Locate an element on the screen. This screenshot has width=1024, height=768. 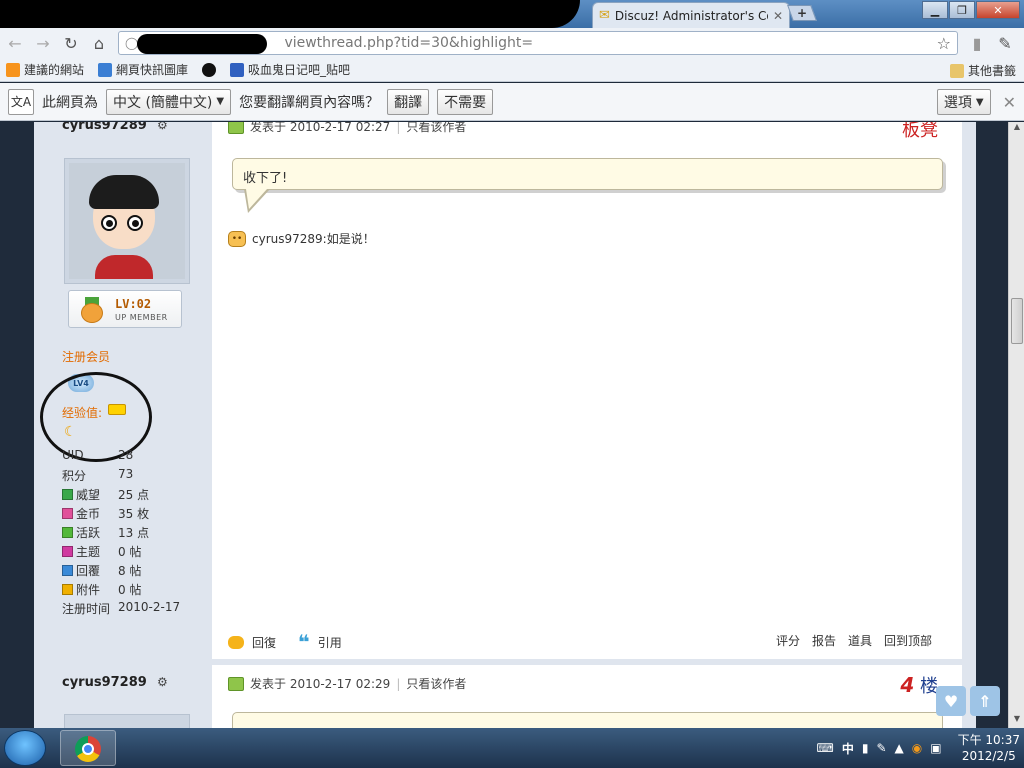
keyboard-layout-icon: ▮ is located at coordinates (865, 748).